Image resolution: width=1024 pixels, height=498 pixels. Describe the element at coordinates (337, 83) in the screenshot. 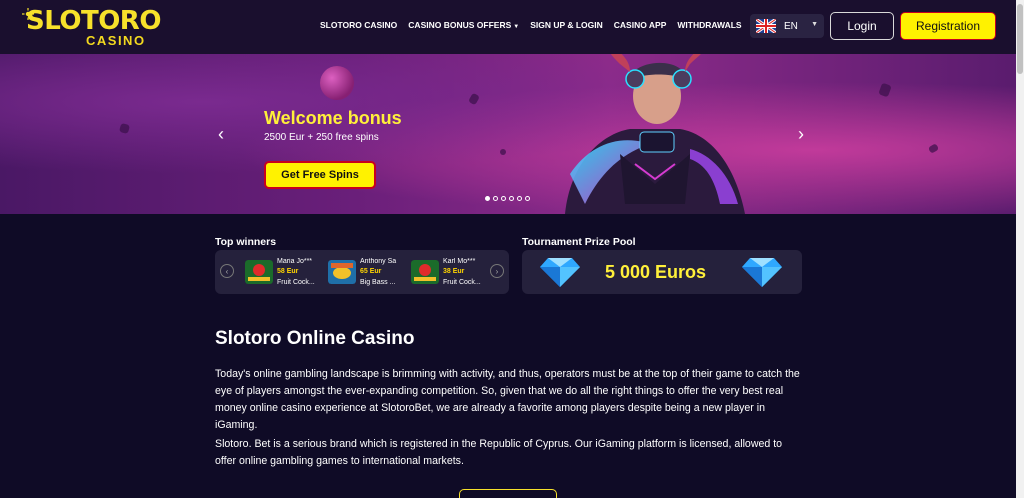

I see `planet-decoration` at that location.